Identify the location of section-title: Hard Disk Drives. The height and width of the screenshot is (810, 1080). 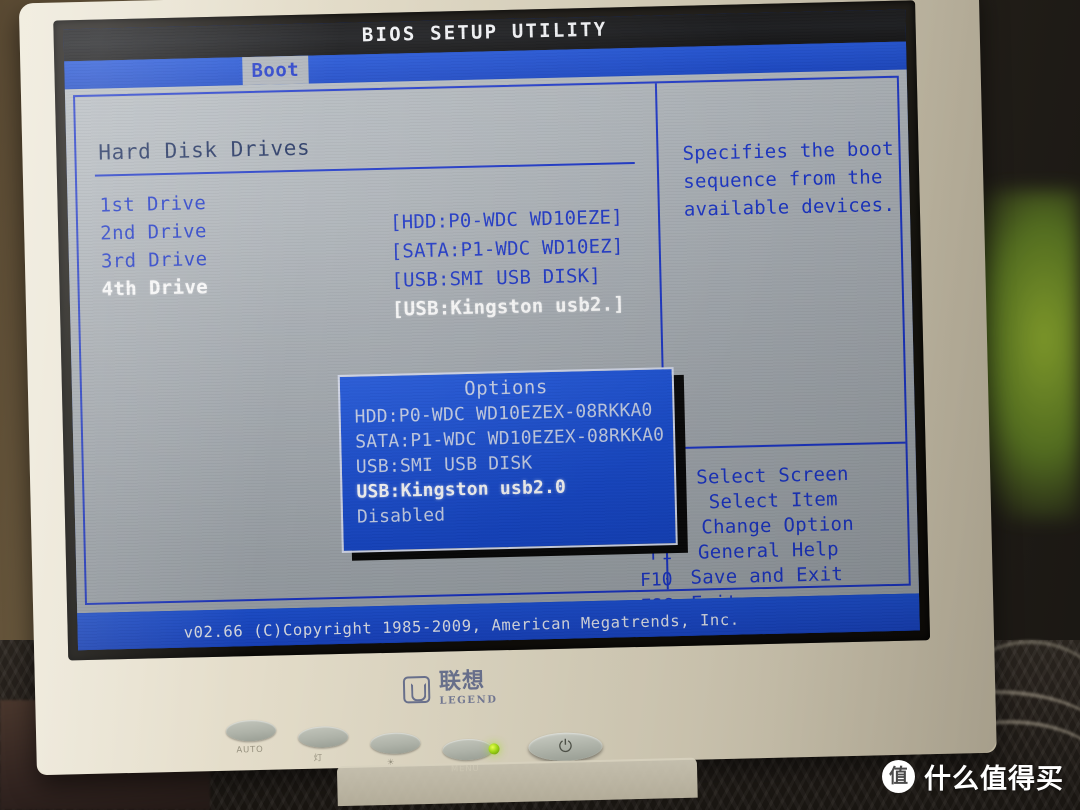
(204, 150).